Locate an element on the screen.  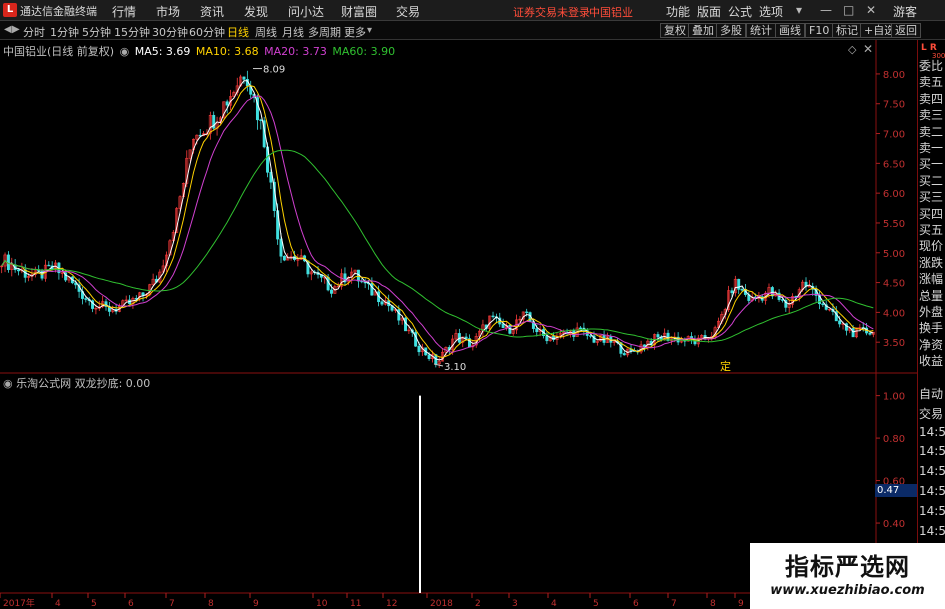
ma-toggle-icon: ◉ is located at coordinates (125, 51).